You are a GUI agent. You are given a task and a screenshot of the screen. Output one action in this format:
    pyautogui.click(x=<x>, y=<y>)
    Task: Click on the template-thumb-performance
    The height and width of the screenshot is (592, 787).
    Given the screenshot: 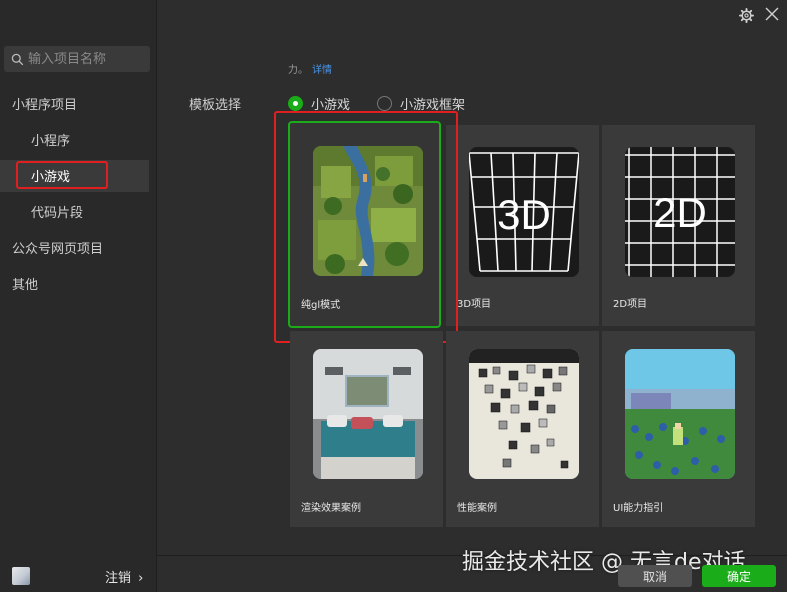 What is the action you would take?
    pyautogui.click(x=524, y=414)
    